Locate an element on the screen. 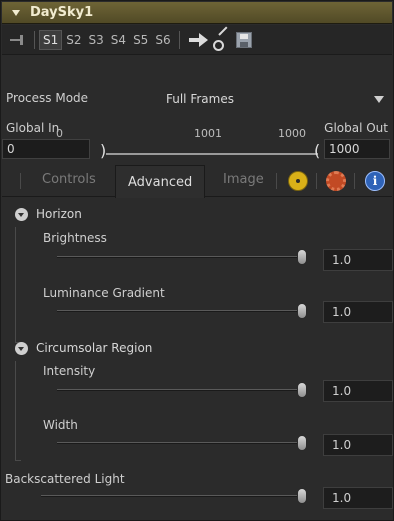  circumsolar-section-header: Circumsolar Region is located at coordinates (83, 348).